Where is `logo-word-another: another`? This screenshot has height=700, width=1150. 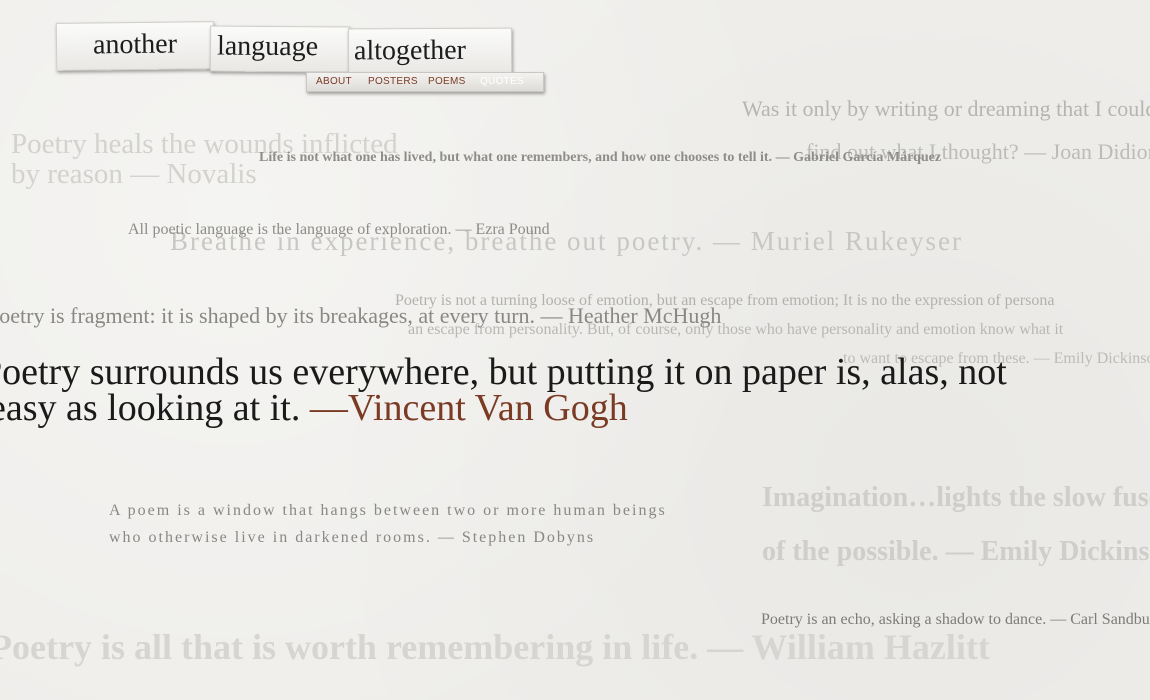 logo-word-another: another is located at coordinates (135, 44).